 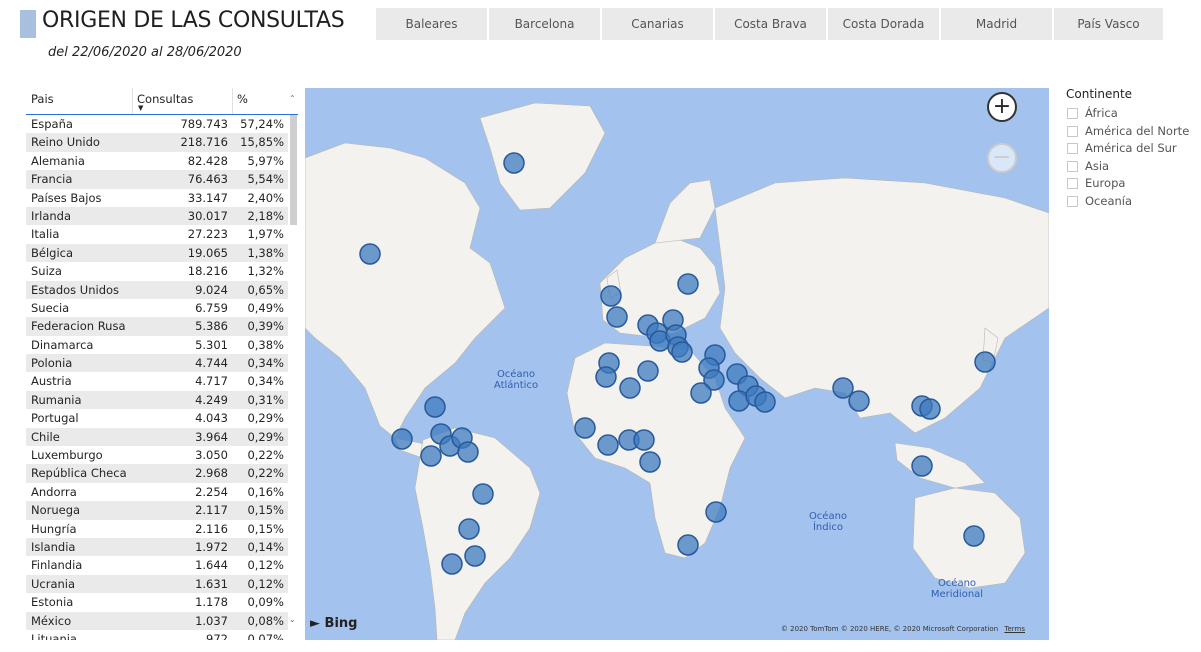 What do you see at coordinates (997, 24) in the screenshot?
I see `tab-madrid: Madrid` at bounding box center [997, 24].